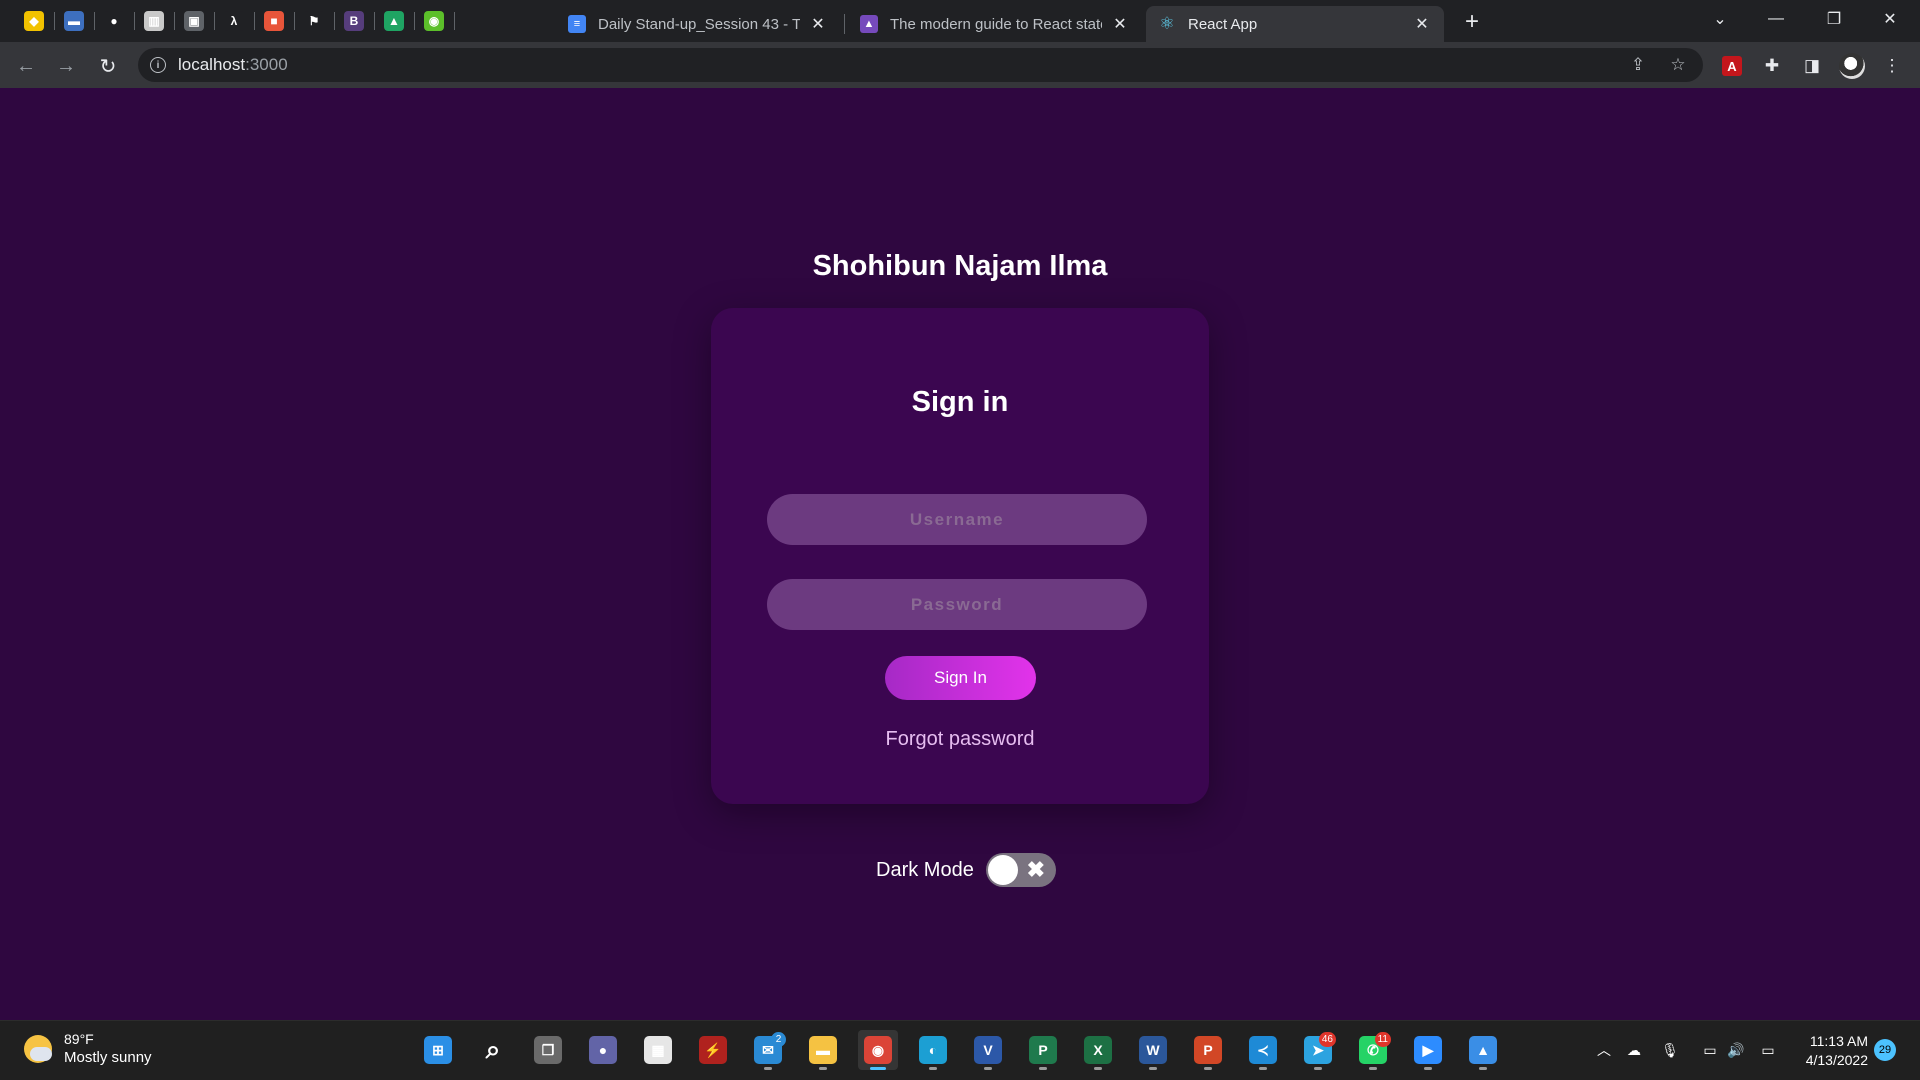  What do you see at coordinates (768, 1050) in the screenshot?
I see `taskbar-app: ✉ 2` at bounding box center [768, 1050].